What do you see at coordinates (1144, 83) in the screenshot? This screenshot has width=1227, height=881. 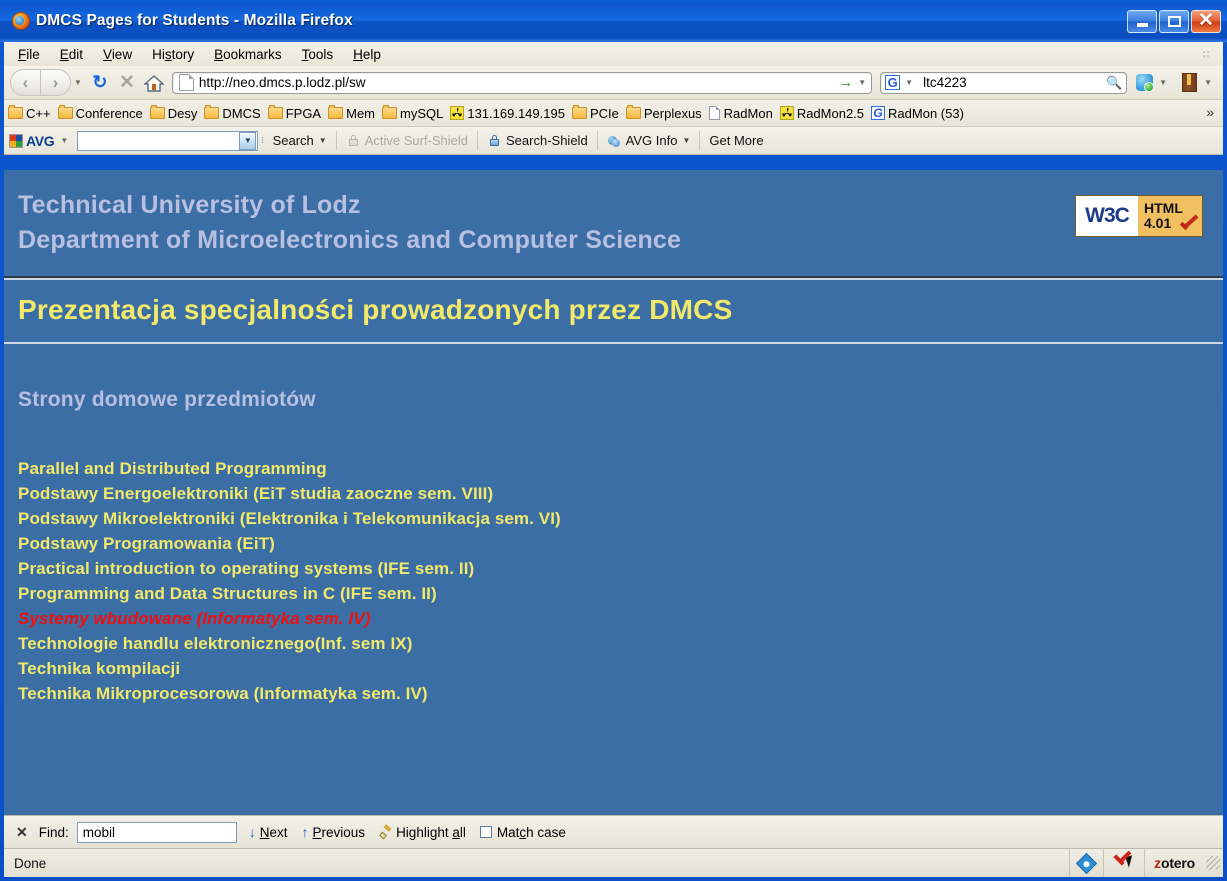 I see `skype-button` at bounding box center [1144, 83].